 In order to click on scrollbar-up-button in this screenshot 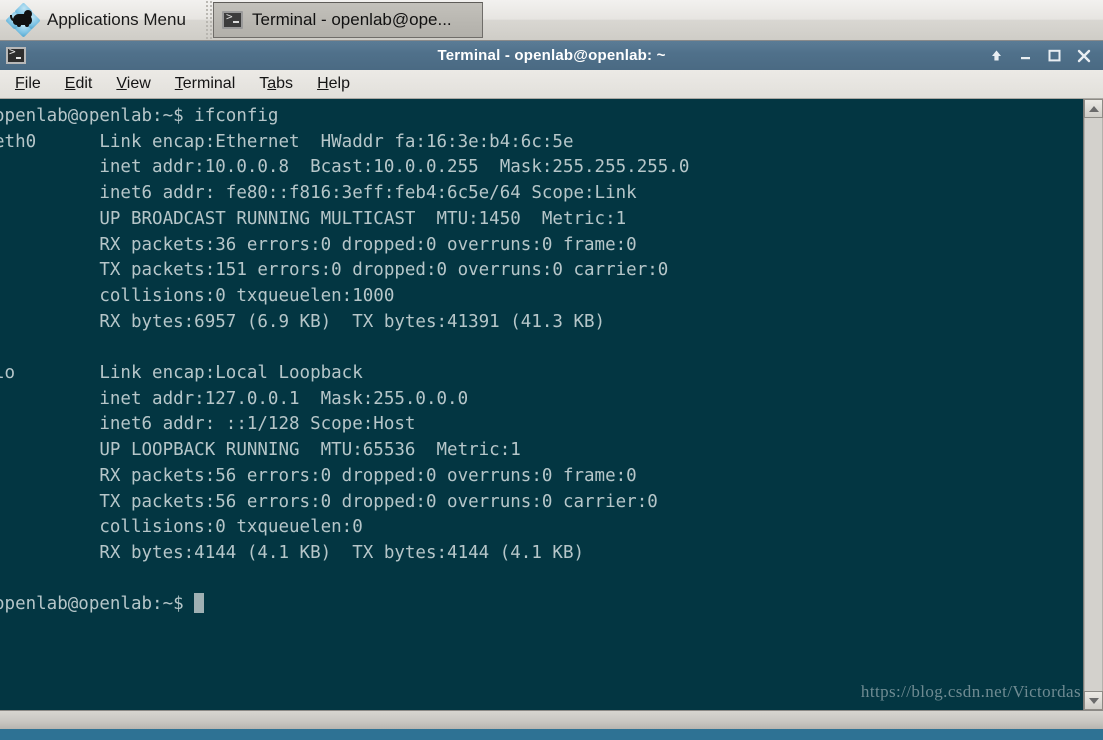, I will do `click(1093, 108)`.